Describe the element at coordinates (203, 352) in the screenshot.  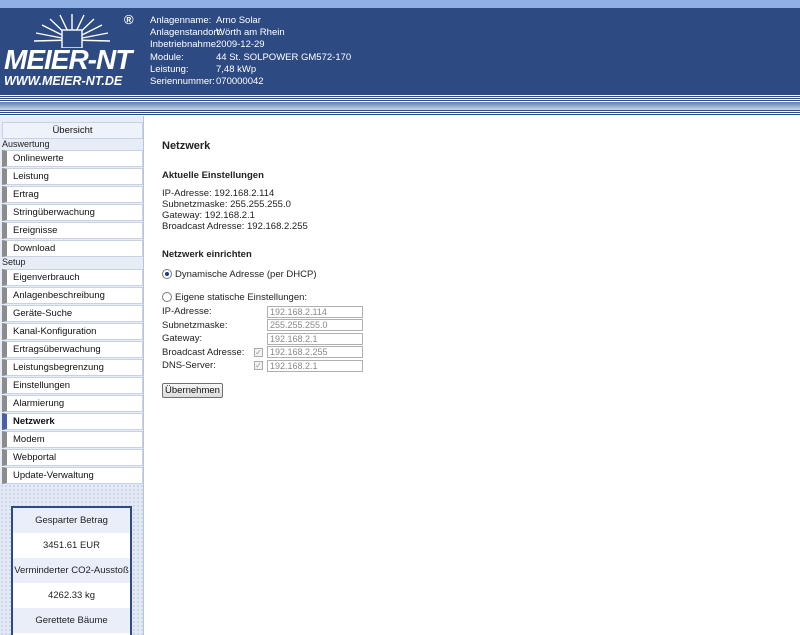
I see `field-label: Broadcast Adresse:` at that location.